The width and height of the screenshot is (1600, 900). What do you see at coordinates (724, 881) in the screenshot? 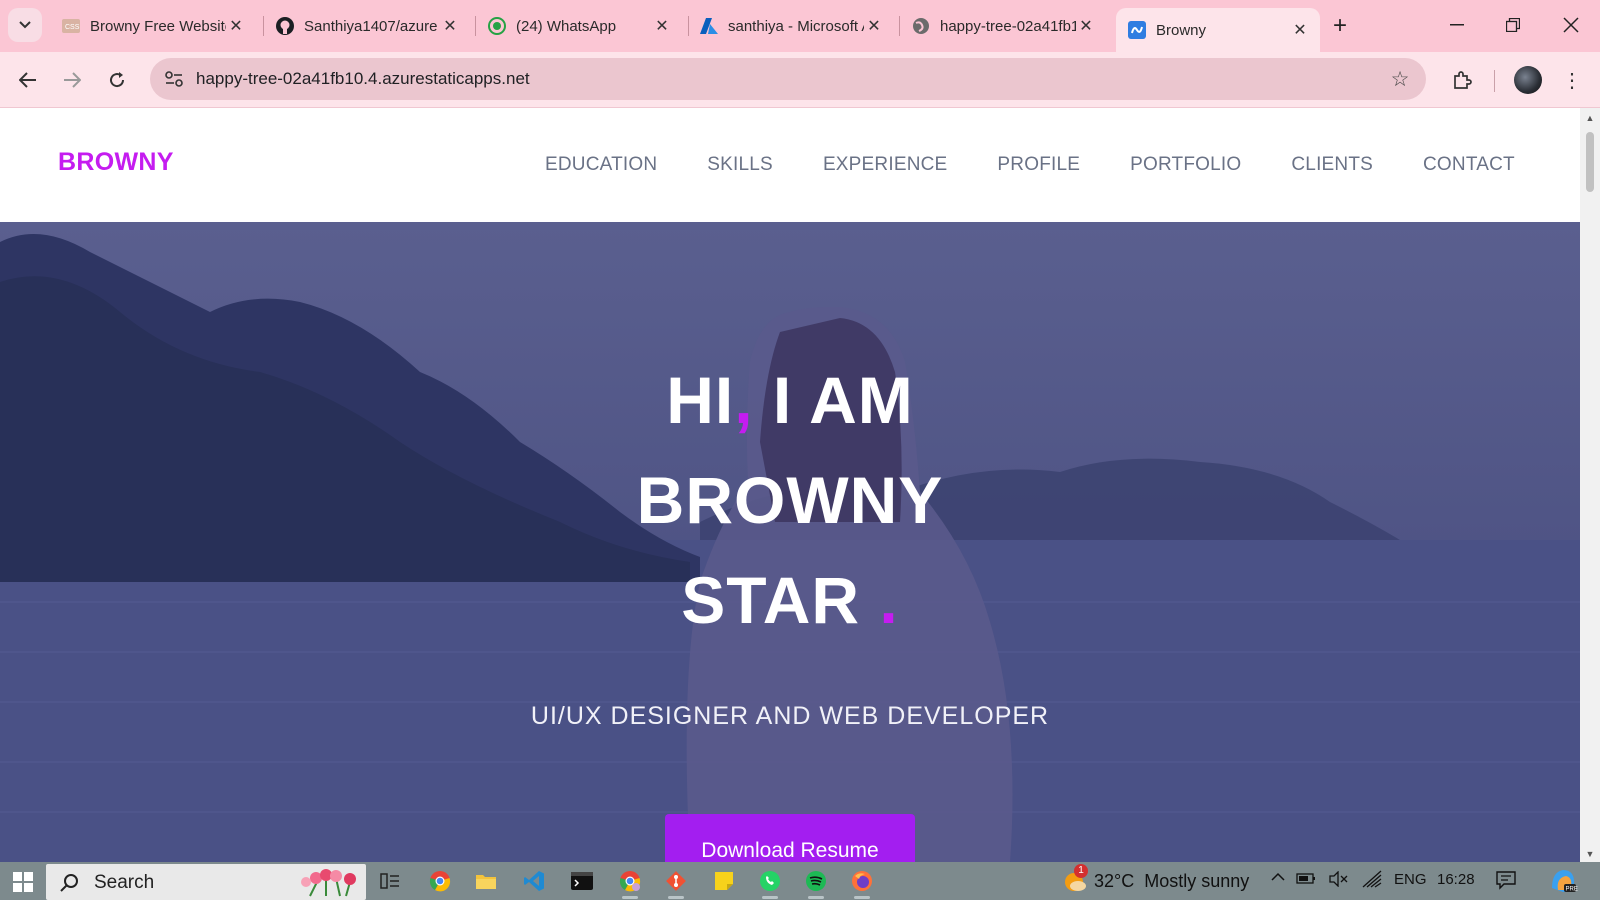
I see `sticky-notes-icon` at bounding box center [724, 881].